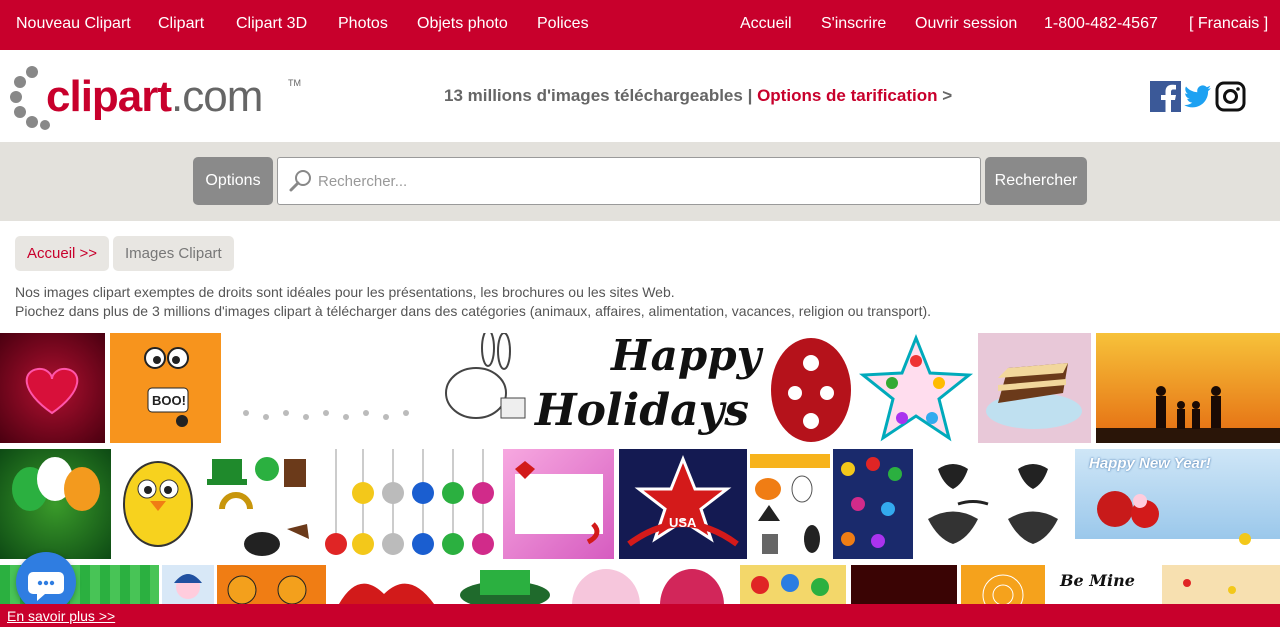  What do you see at coordinates (640, 615) in the screenshot?
I see `cookie-banner: En savoir plus >>` at bounding box center [640, 615].